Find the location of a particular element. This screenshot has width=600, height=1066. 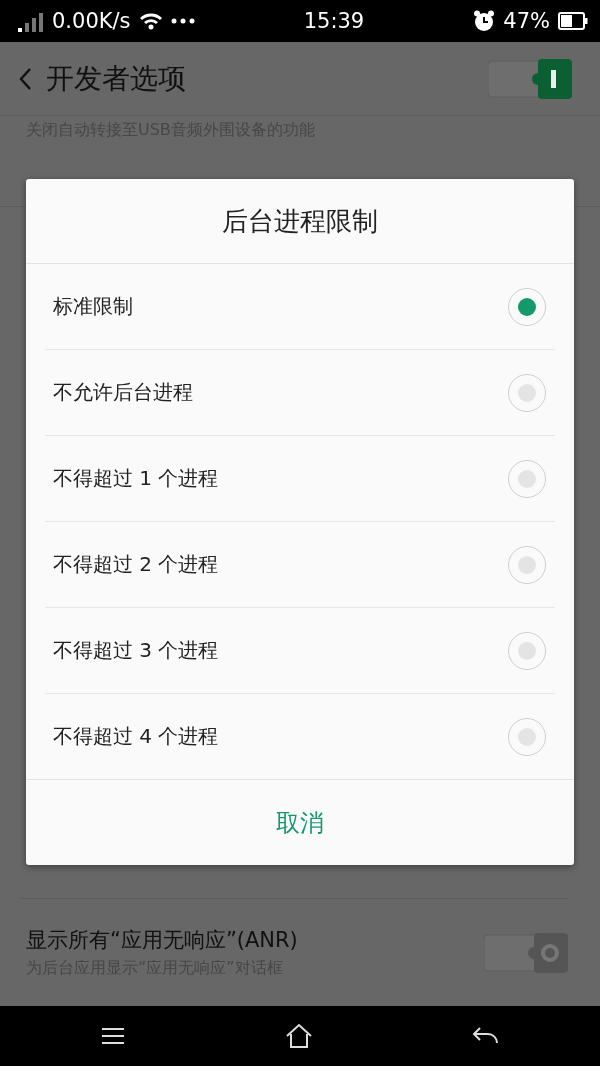

radio-option: 不得超过 2 个进程 is located at coordinates (300, 565).